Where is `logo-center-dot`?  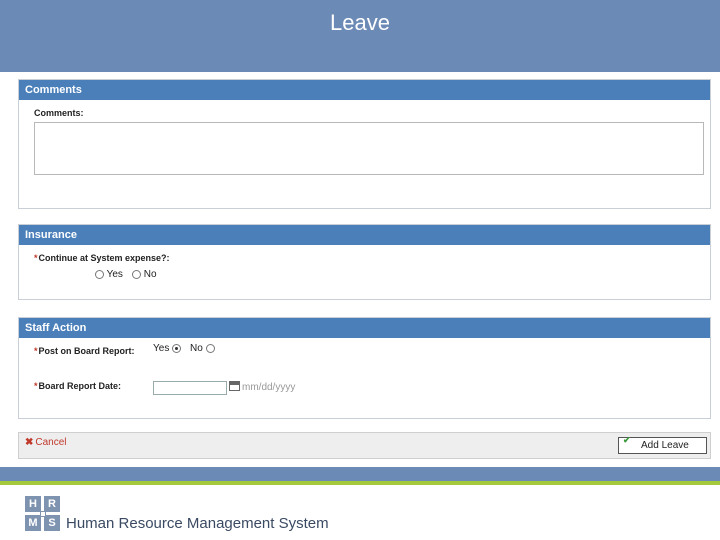 logo-center-dot is located at coordinates (43, 514).